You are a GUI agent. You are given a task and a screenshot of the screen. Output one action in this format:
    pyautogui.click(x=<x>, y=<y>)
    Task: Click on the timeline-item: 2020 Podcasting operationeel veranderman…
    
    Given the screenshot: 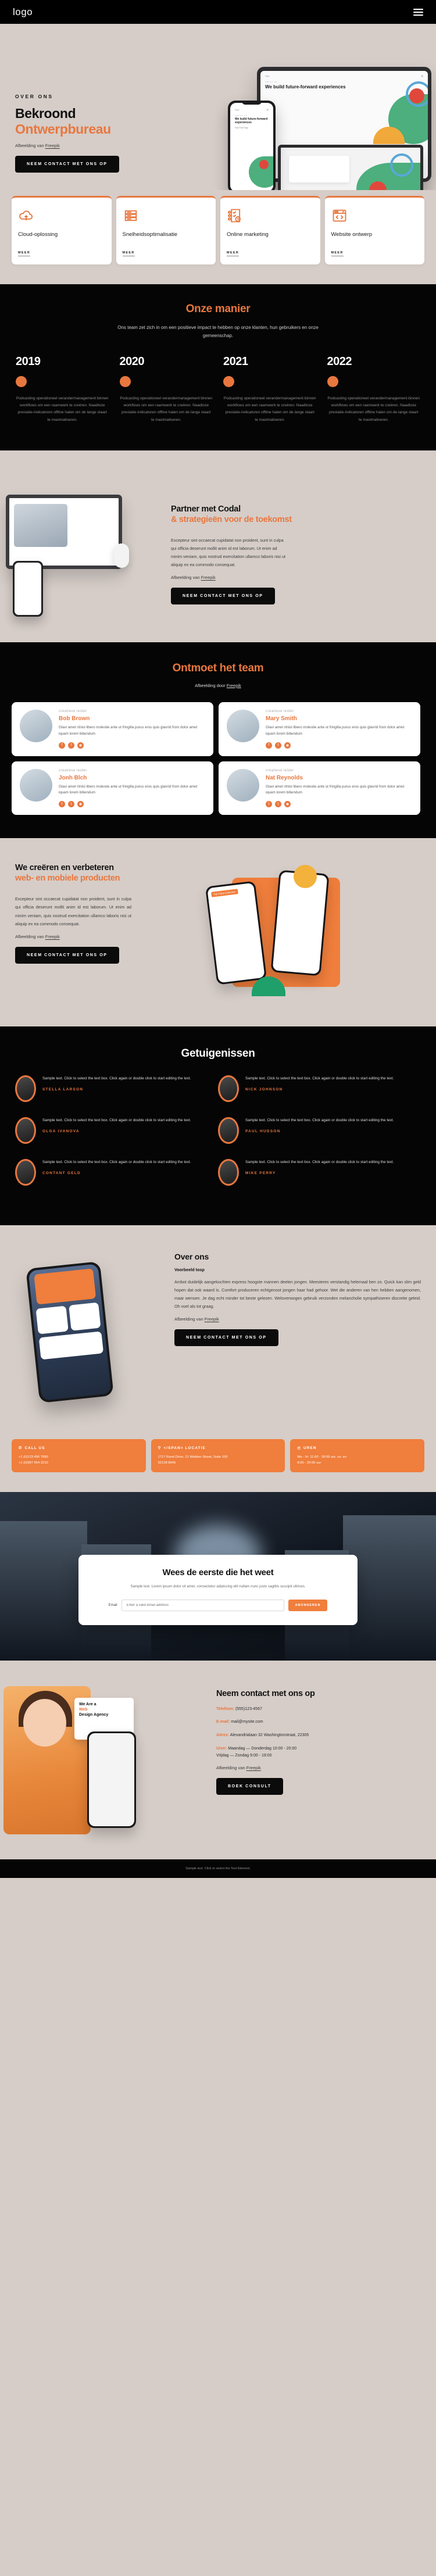 What is the action you would take?
    pyautogui.click(x=167, y=390)
    